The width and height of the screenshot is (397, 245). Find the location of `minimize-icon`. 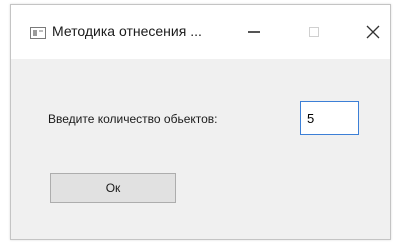

minimize-icon is located at coordinates (254, 32).